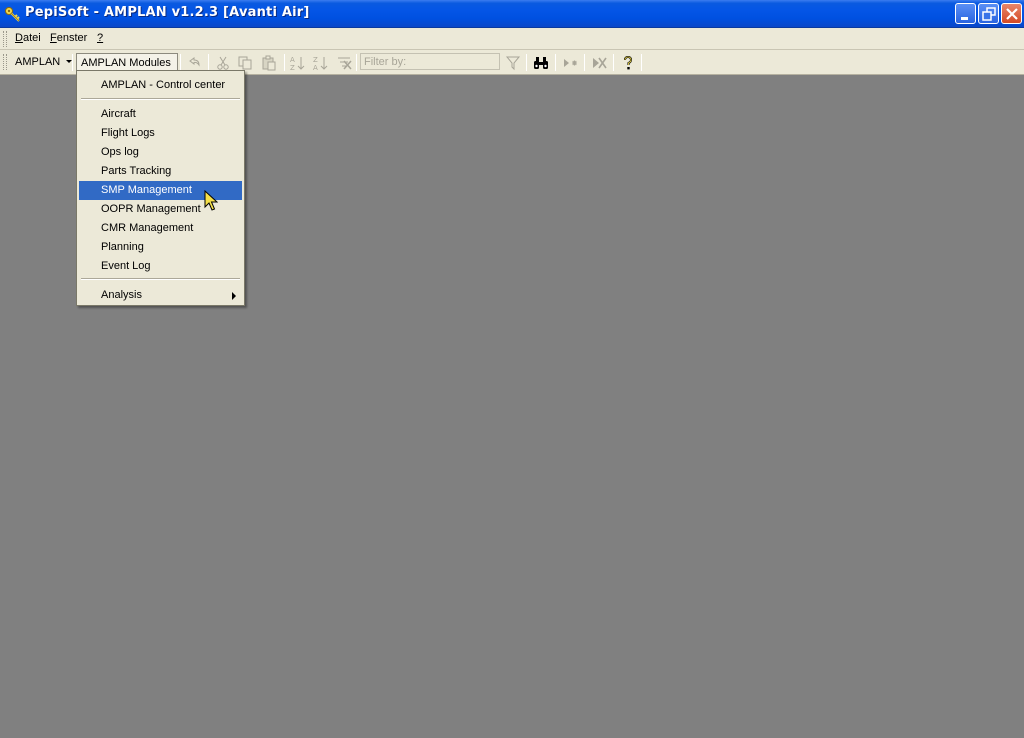 This screenshot has height=738, width=1024. I want to click on menu-item-parts-tracking: Parts Tracking, so click(160, 171).